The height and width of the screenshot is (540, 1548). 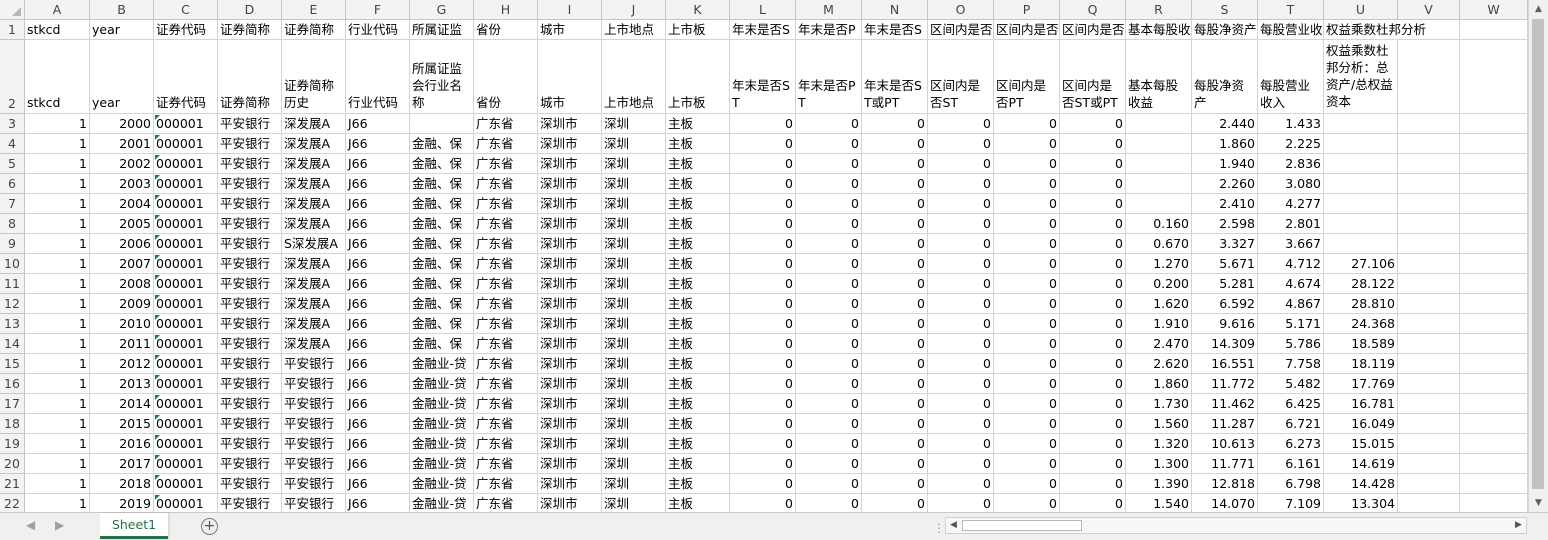 I want to click on data-cell: 14.428, so click(x=1361, y=484).